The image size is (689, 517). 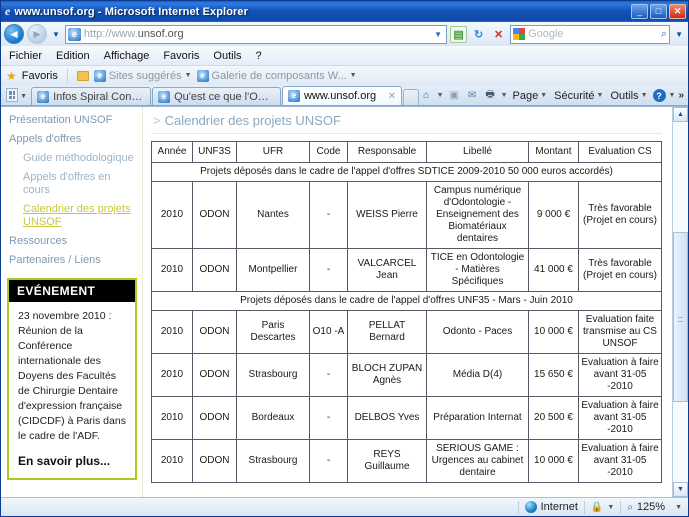 I want to click on history-dropdown-icon: ▼, so click(x=56, y=34).